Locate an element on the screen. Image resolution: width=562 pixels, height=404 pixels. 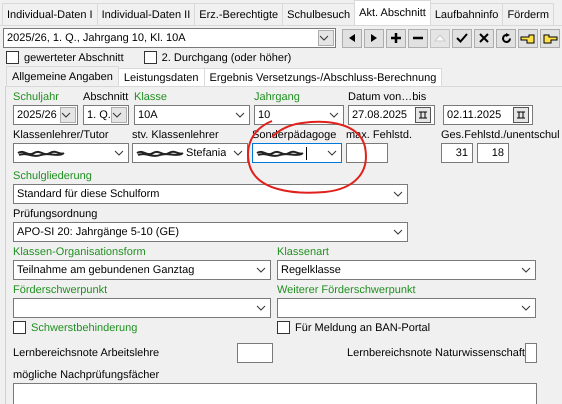
checkbox: gewerteter Abschnitt is located at coordinates (65, 57).